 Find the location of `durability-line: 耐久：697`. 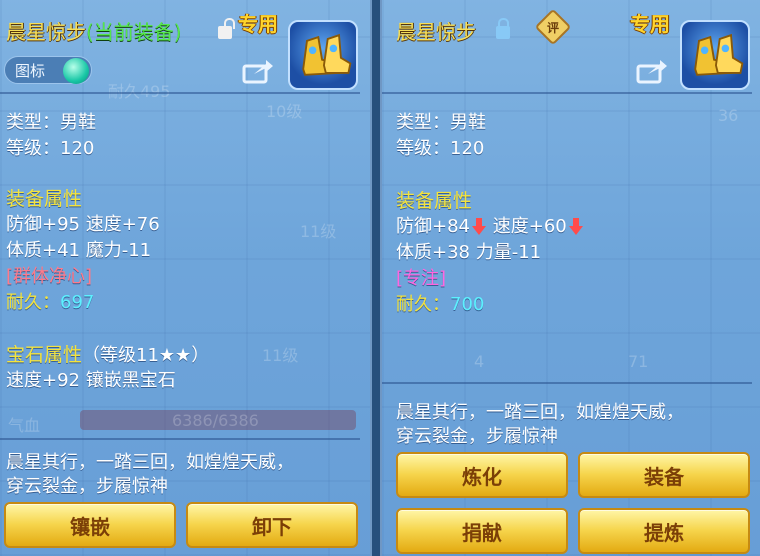

durability-line: 耐久：697 is located at coordinates (50, 301).